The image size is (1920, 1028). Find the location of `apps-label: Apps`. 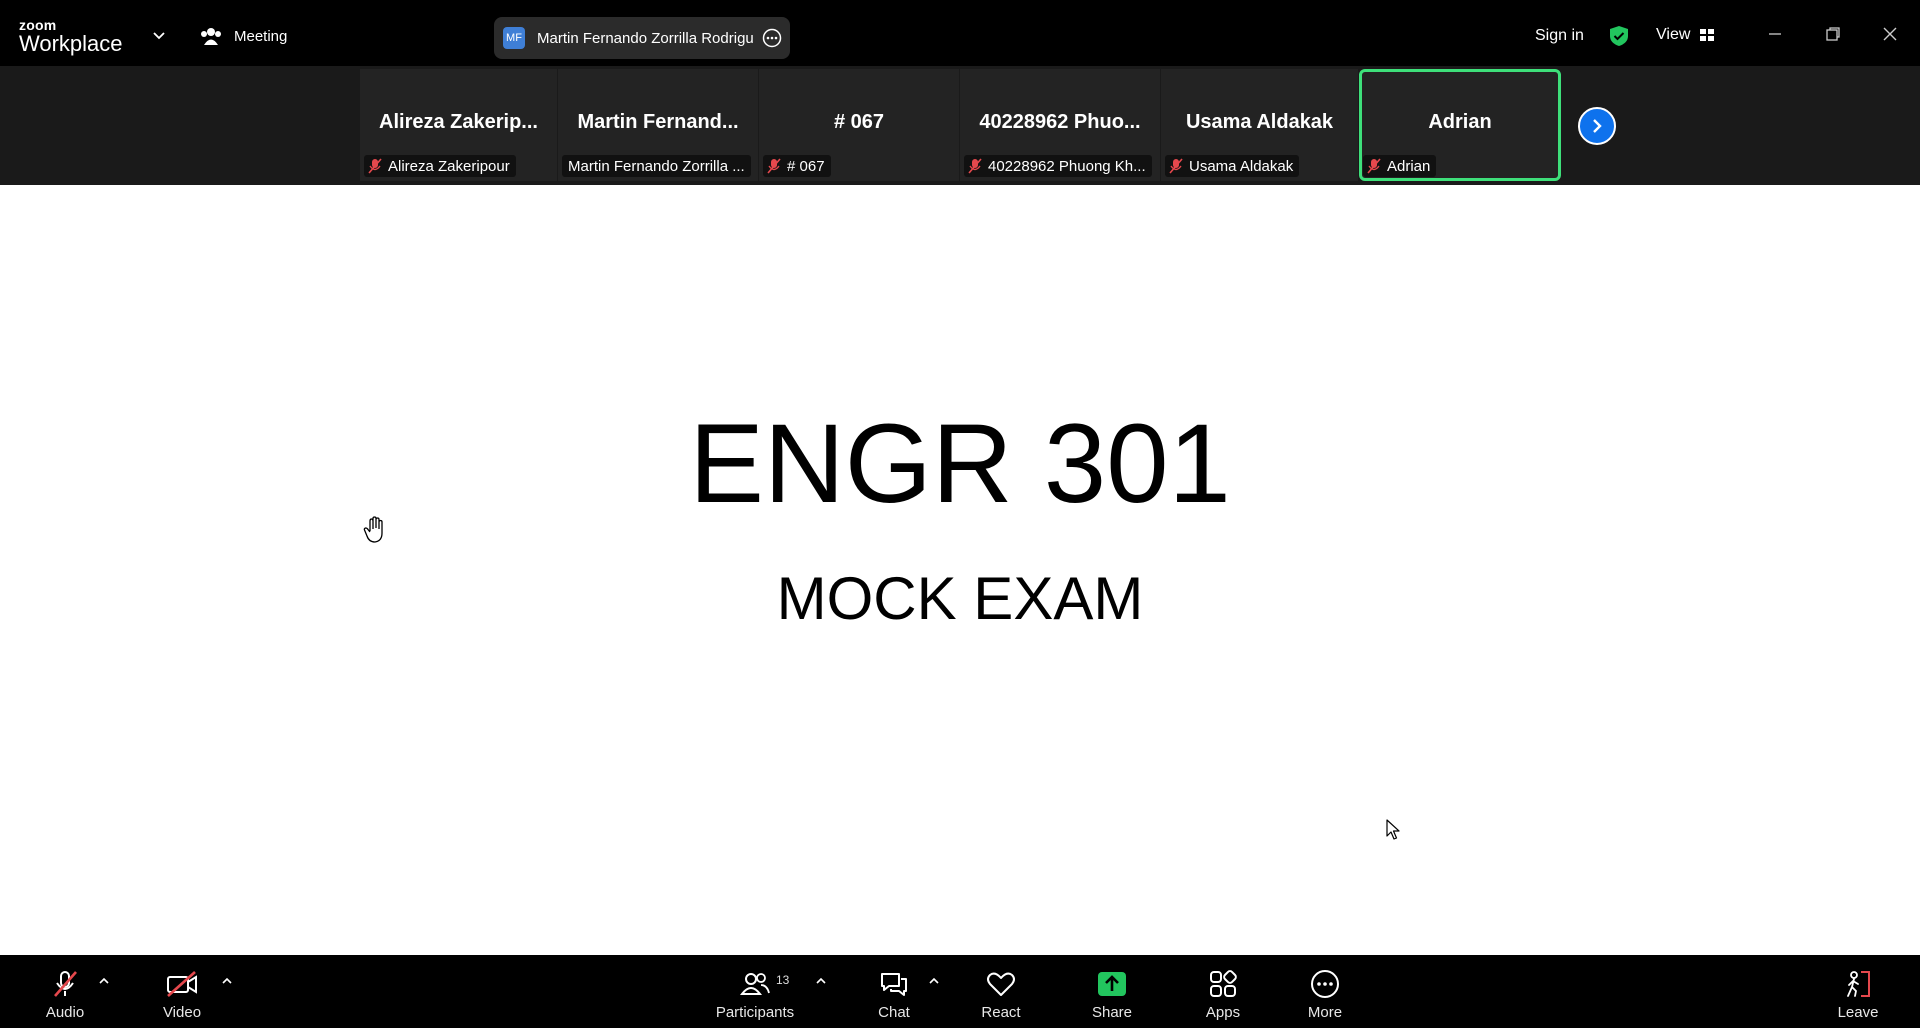

apps-label: Apps is located at coordinates (1223, 1012).